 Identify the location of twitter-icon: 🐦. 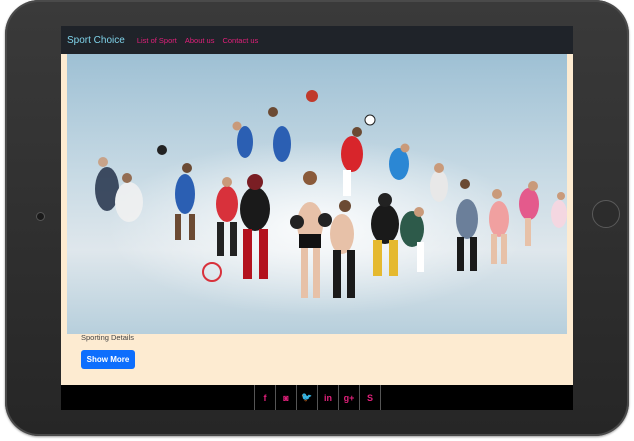
(306, 397).